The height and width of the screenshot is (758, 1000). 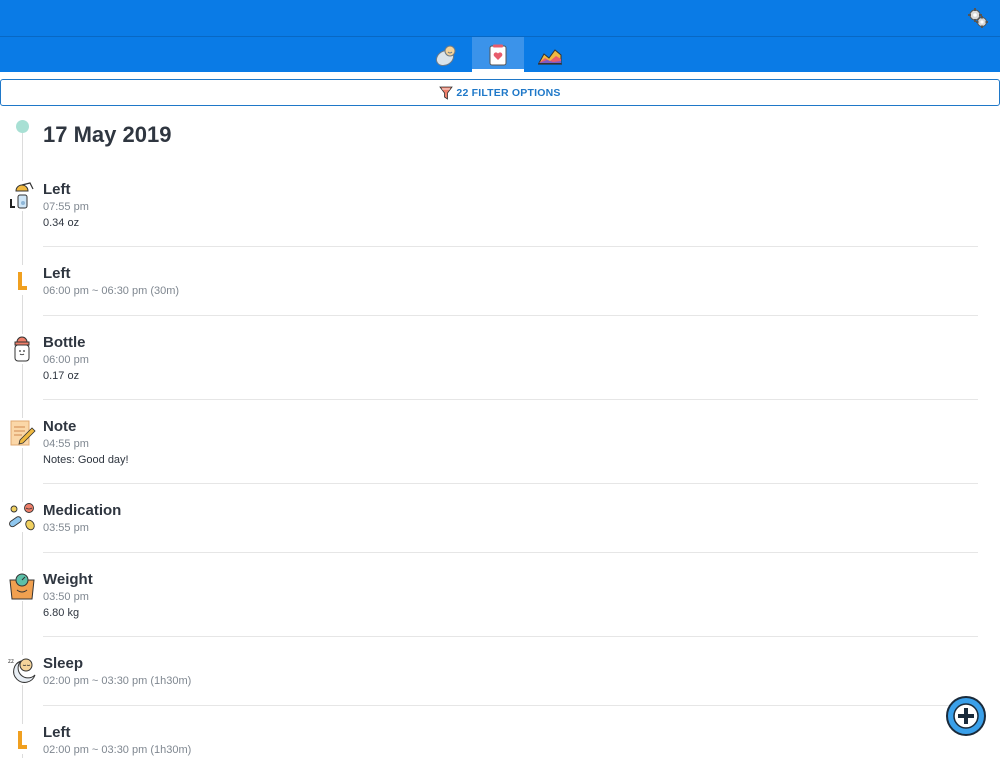 What do you see at coordinates (111, 291) in the screenshot?
I see `entry-time: 06:00 pm ~ 06:30 pm (30m)` at bounding box center [111, 291].